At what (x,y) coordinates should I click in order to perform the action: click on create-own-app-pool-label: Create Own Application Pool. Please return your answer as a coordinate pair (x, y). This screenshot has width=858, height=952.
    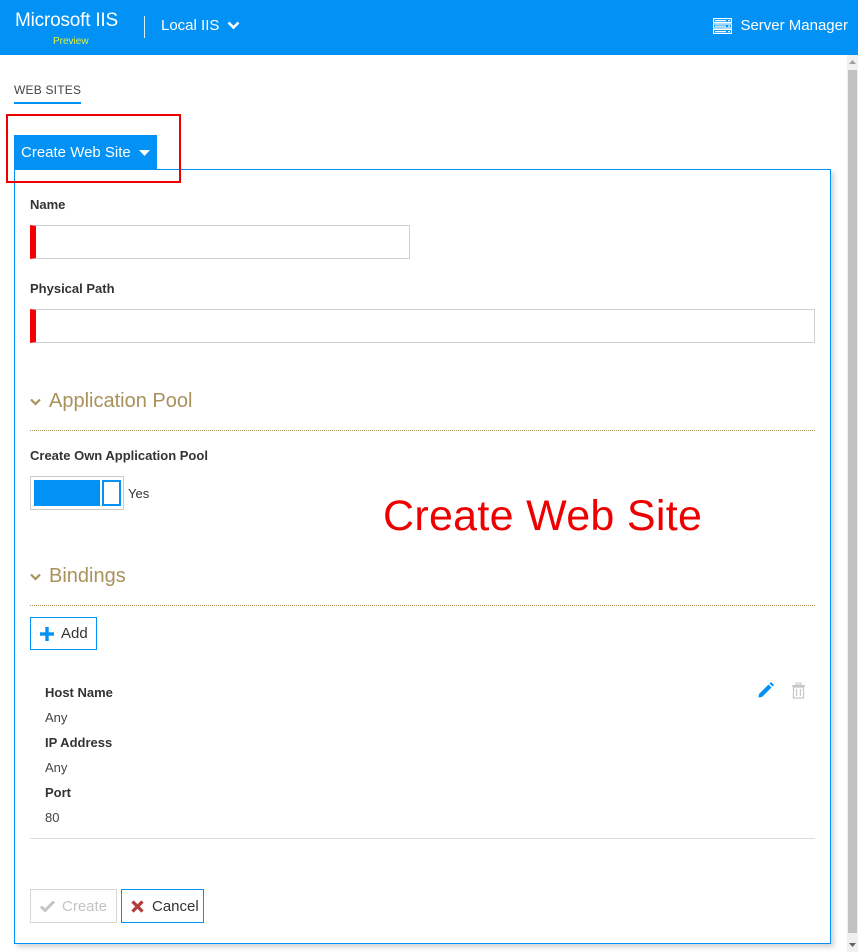
    Looking at the image, I should click on (119, 455).